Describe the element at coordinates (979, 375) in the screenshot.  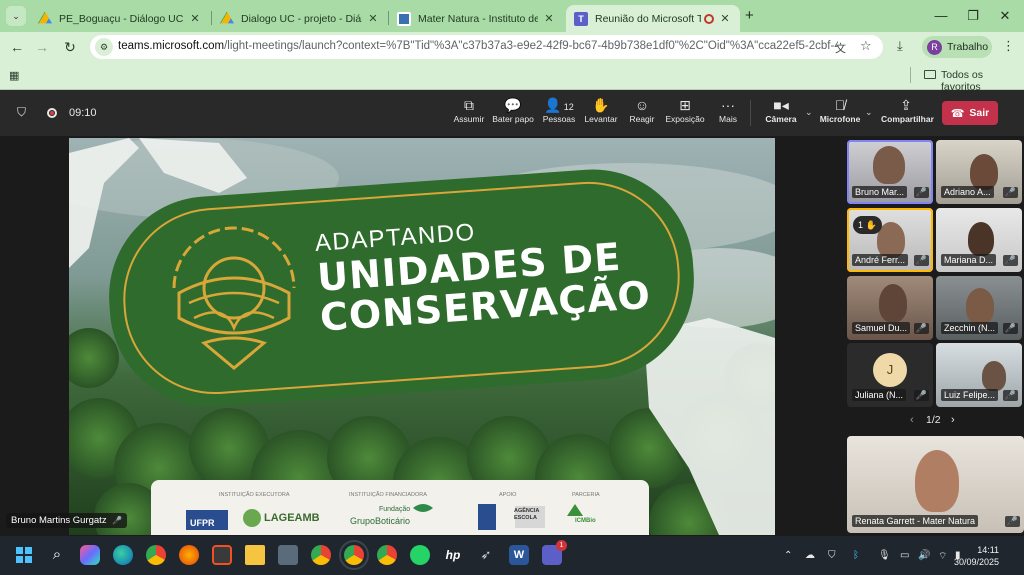
I see `participant-tile: Luiz Felipe... 🎤` at that location.